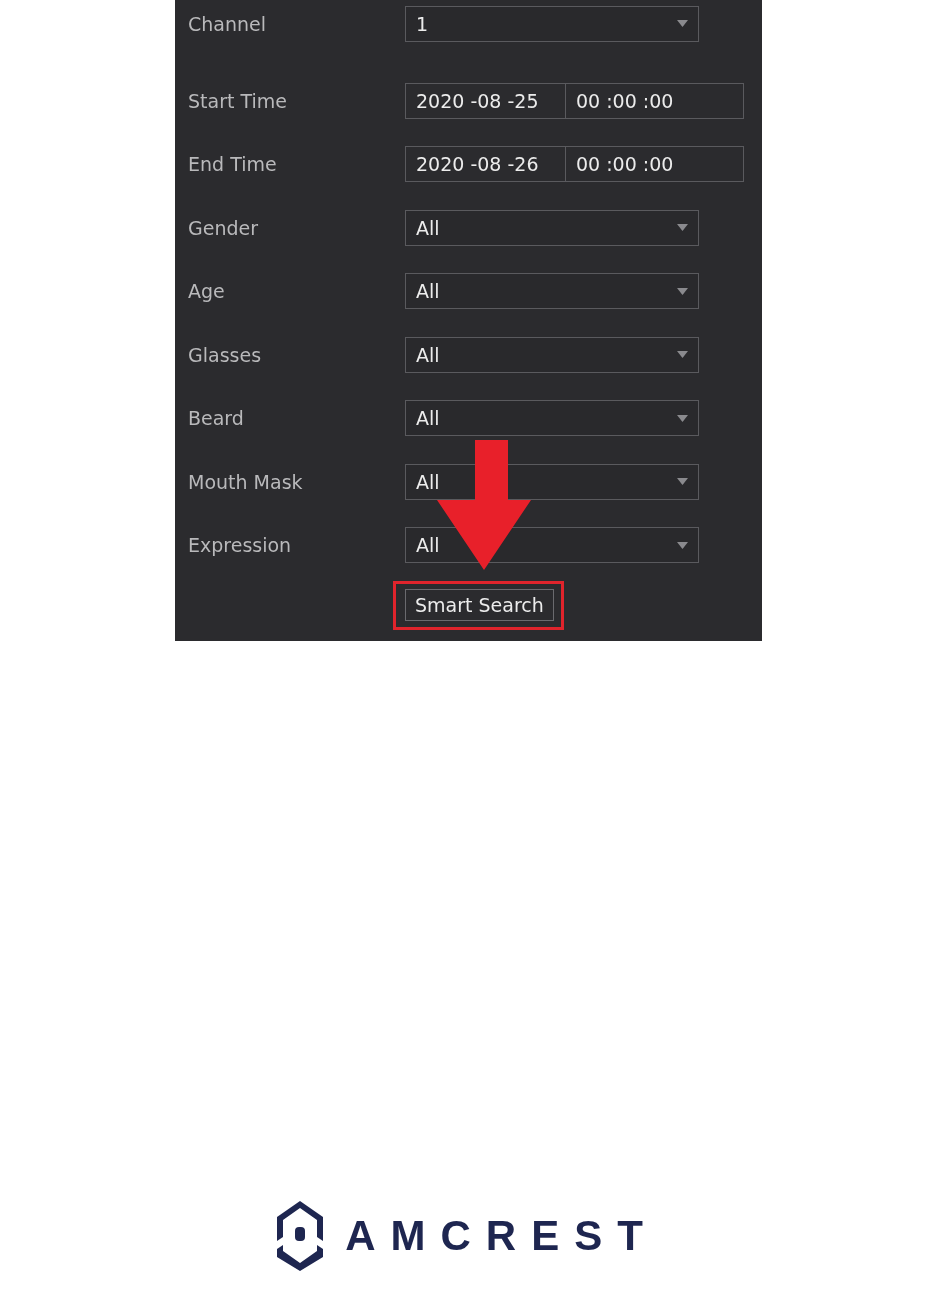 This screenshot has height=1311, width=935. I want to click on logo-icon, so click(300, 1236).